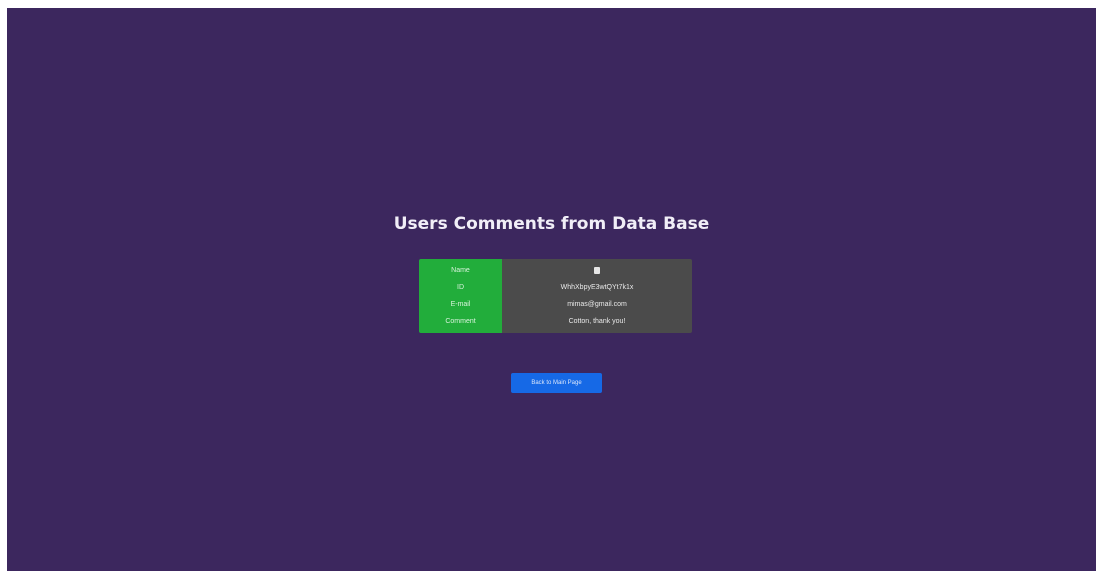 Image resolution: width=1103 pixels, height=571 pixels. What do you see at coordinates (460, 321) in the screenshot?
I see `comment-label: Comment` at bounding box center [460, 321].